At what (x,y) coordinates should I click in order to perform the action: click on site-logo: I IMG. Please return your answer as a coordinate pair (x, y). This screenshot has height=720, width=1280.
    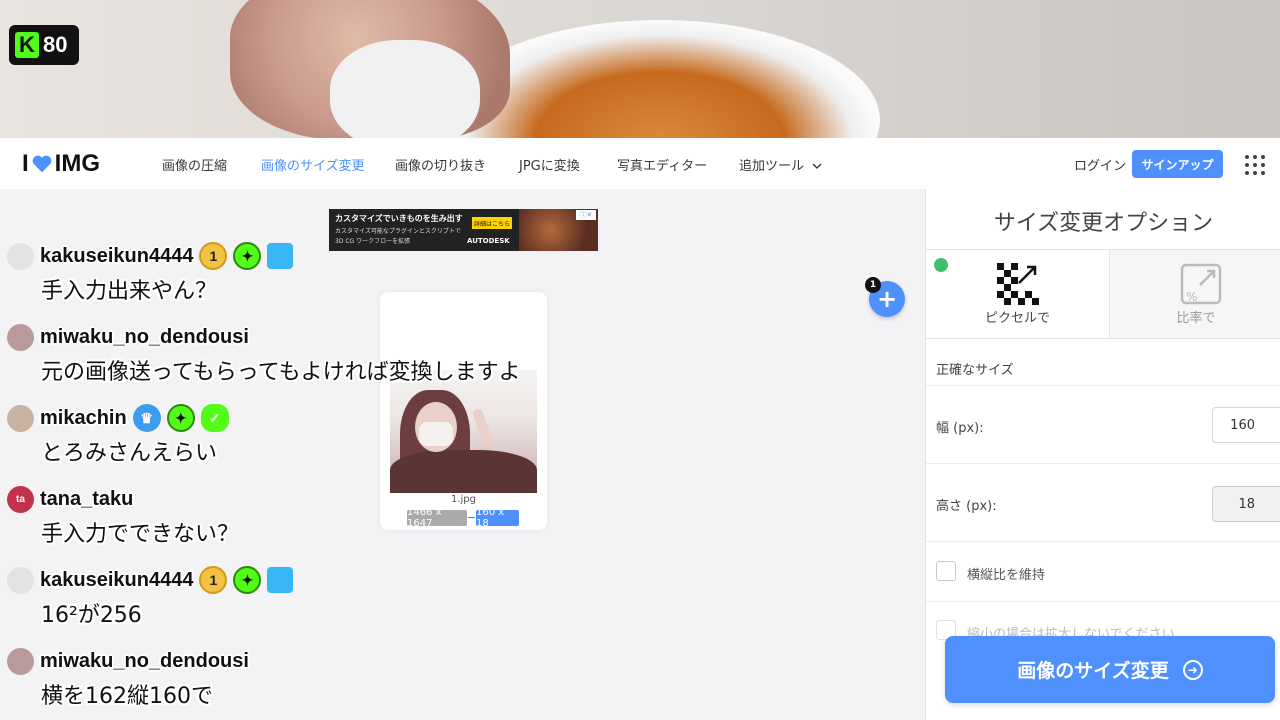
    Looking at the image, I should click on (61, 164).